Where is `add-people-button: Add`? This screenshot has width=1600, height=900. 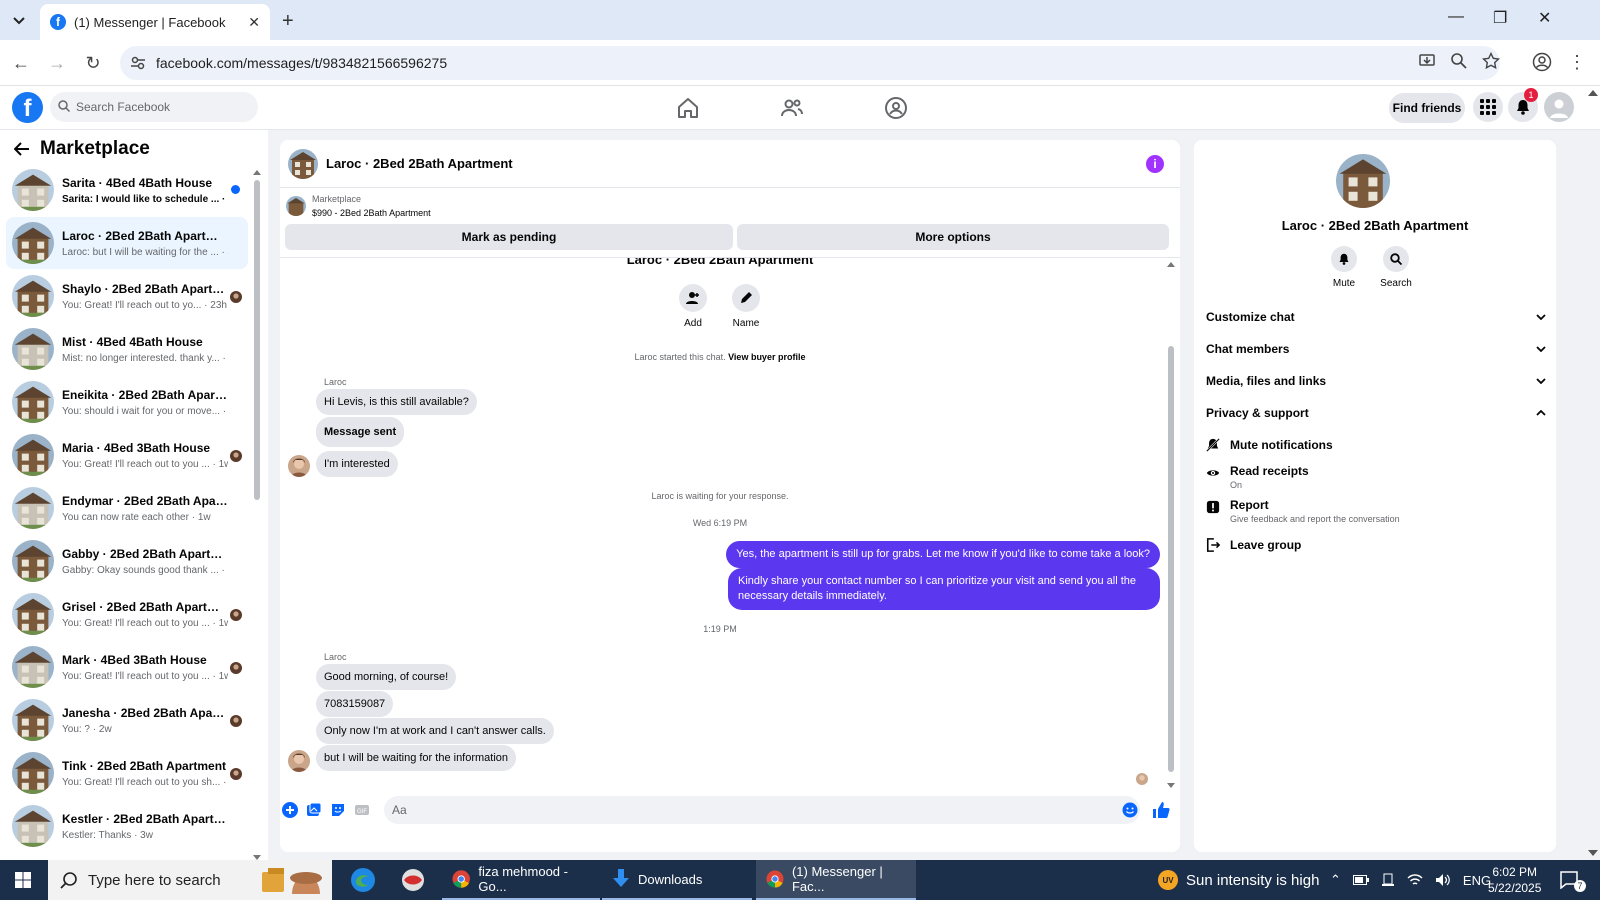
add-people-button: Add is located at coordinates (693, 306).